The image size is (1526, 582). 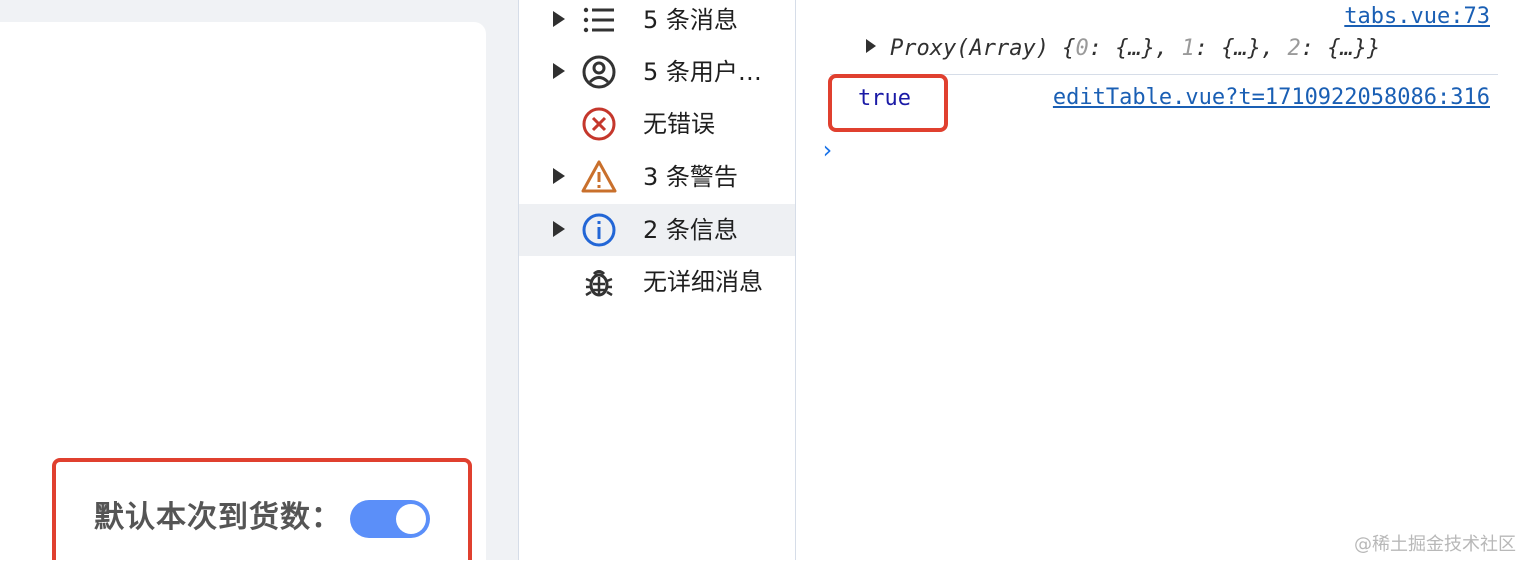 I want to click on proxy-index: 1, so click(x=1188, y=48).